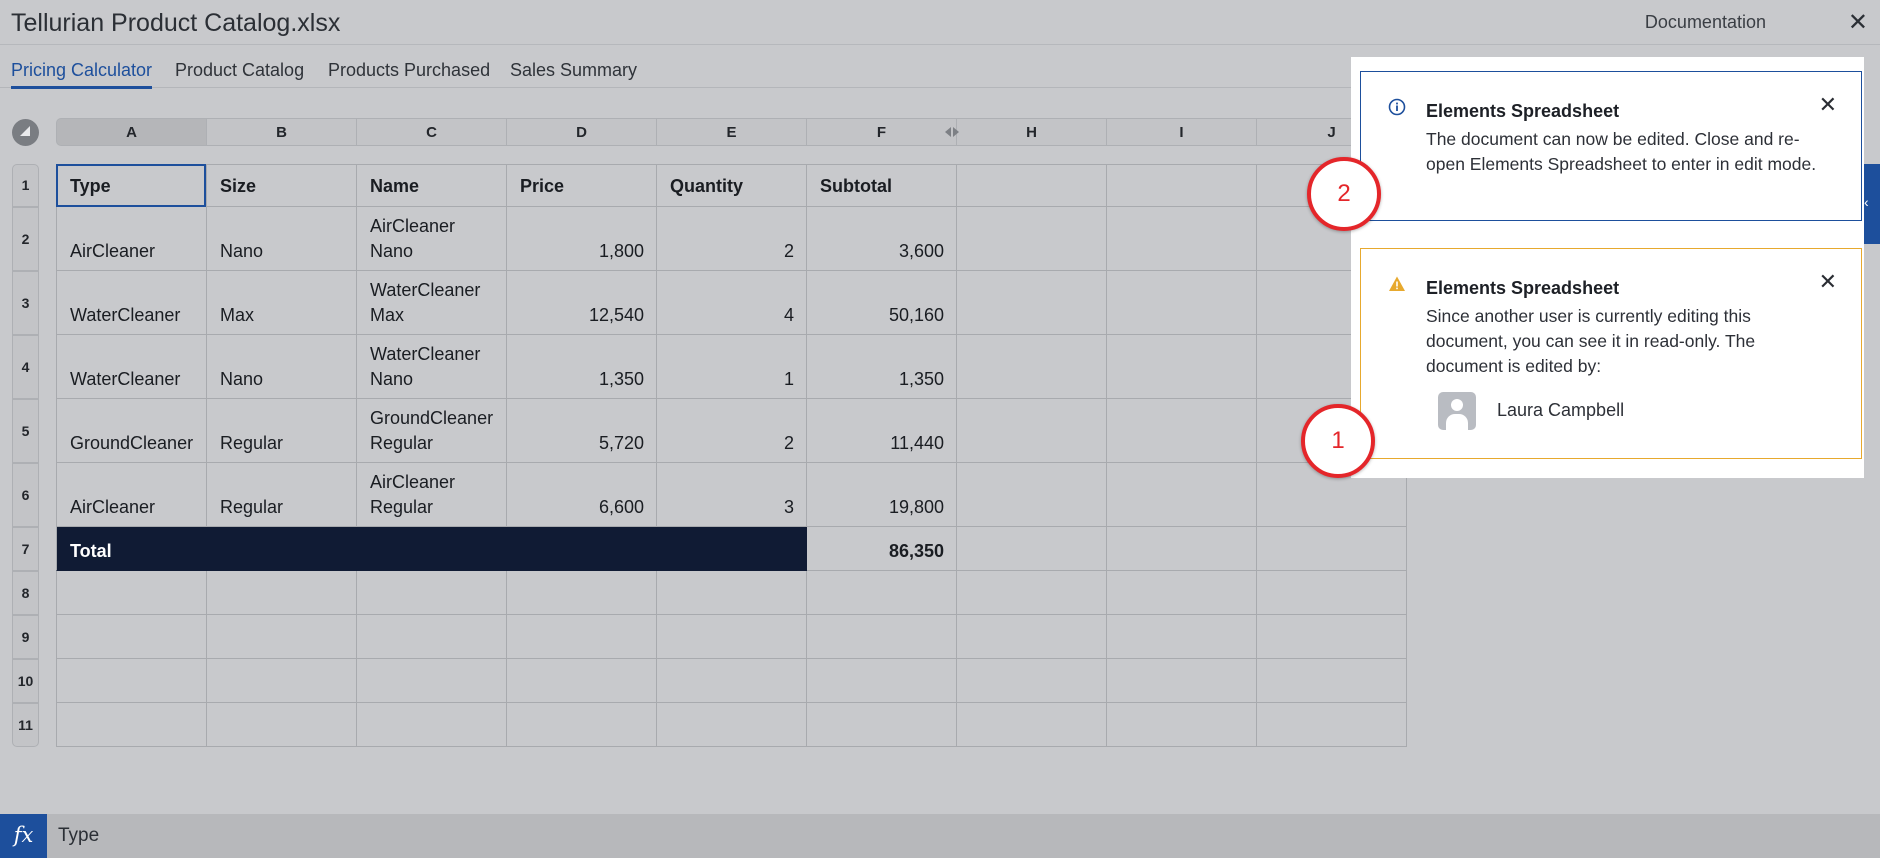 The width and height of the screenshot is (1880, 858). Describe the element at coordinates (25, 132) in the screenshot. I see `select-all-corner` at that location.